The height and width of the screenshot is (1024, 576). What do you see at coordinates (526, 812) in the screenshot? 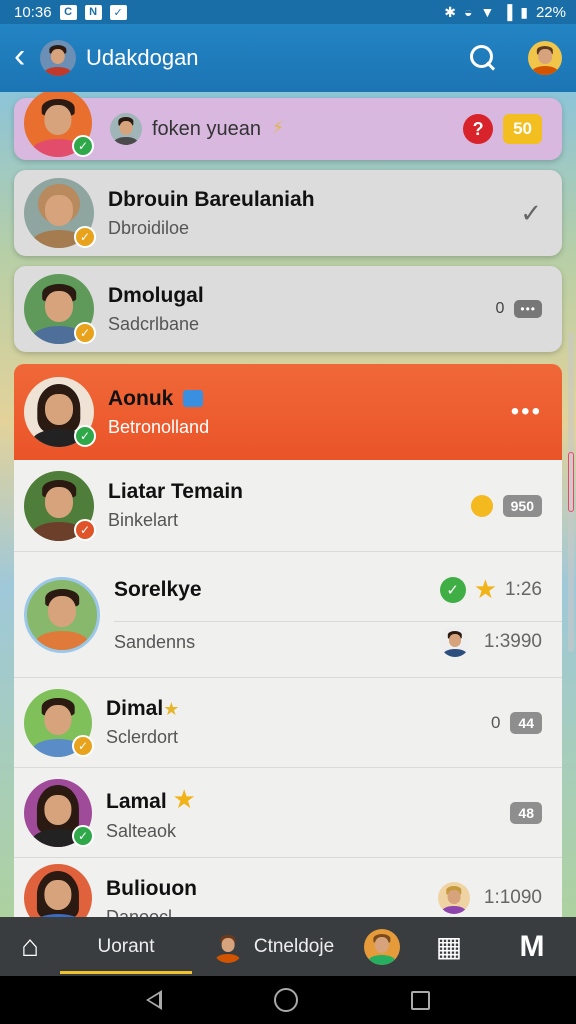
I see `unread-count: 48` at bounding box center [526, 812].